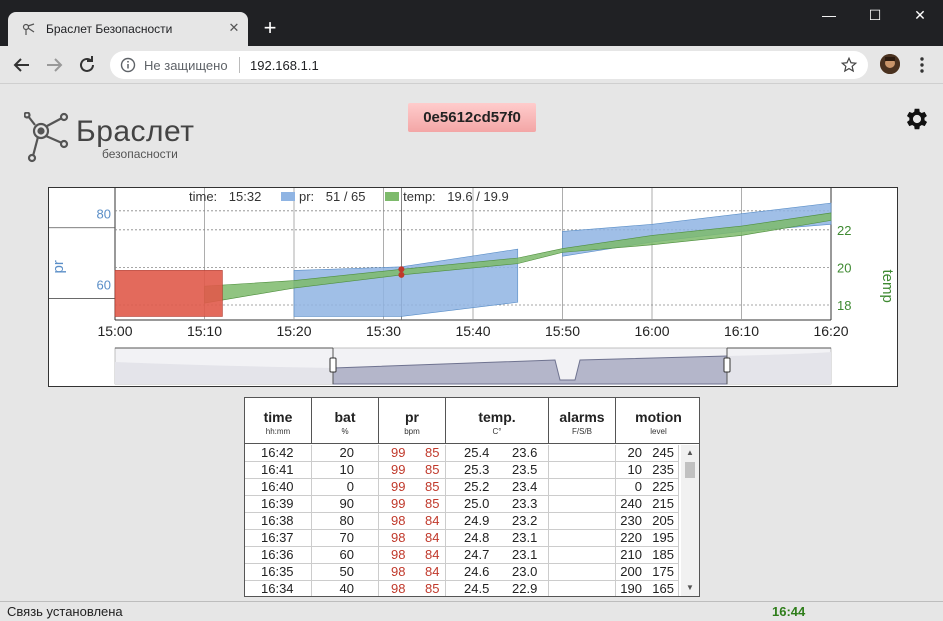  Describe the element at coordinates (582, 421) in the screenshot. I see `column-header: alarms F/S/B` at that location.